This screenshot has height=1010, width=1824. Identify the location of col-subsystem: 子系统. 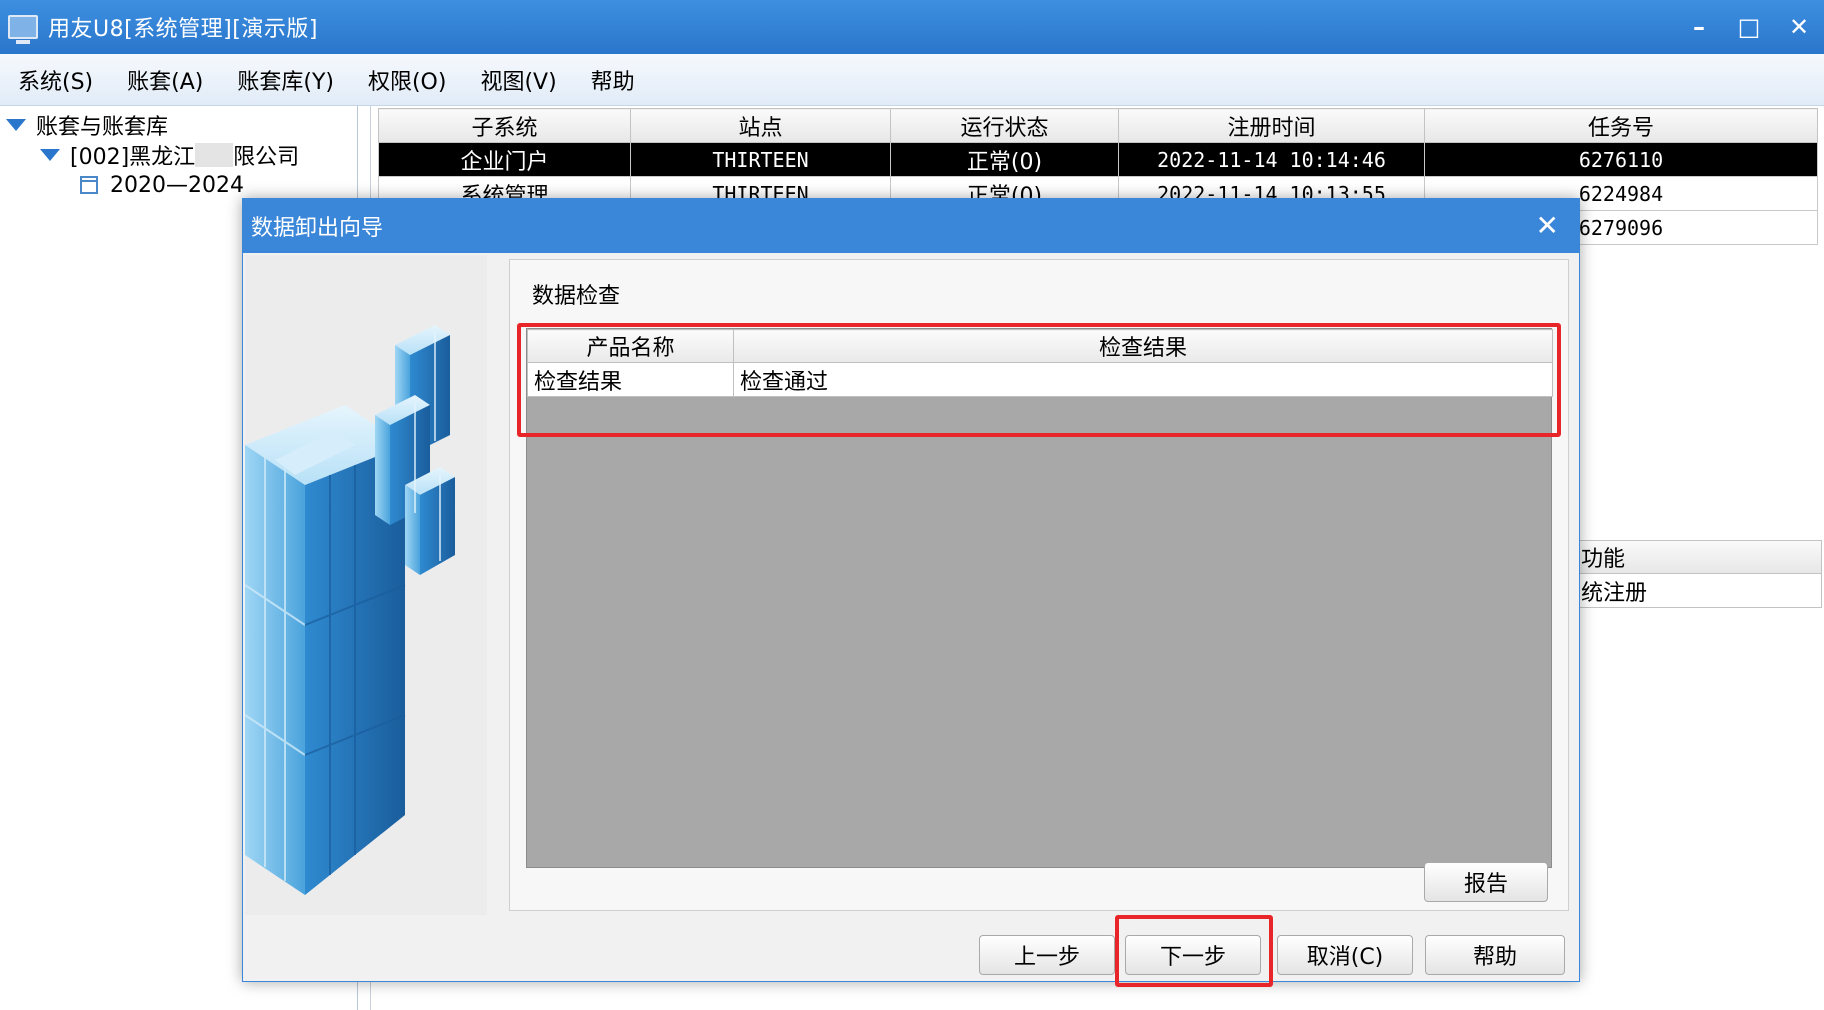
(504, 125).